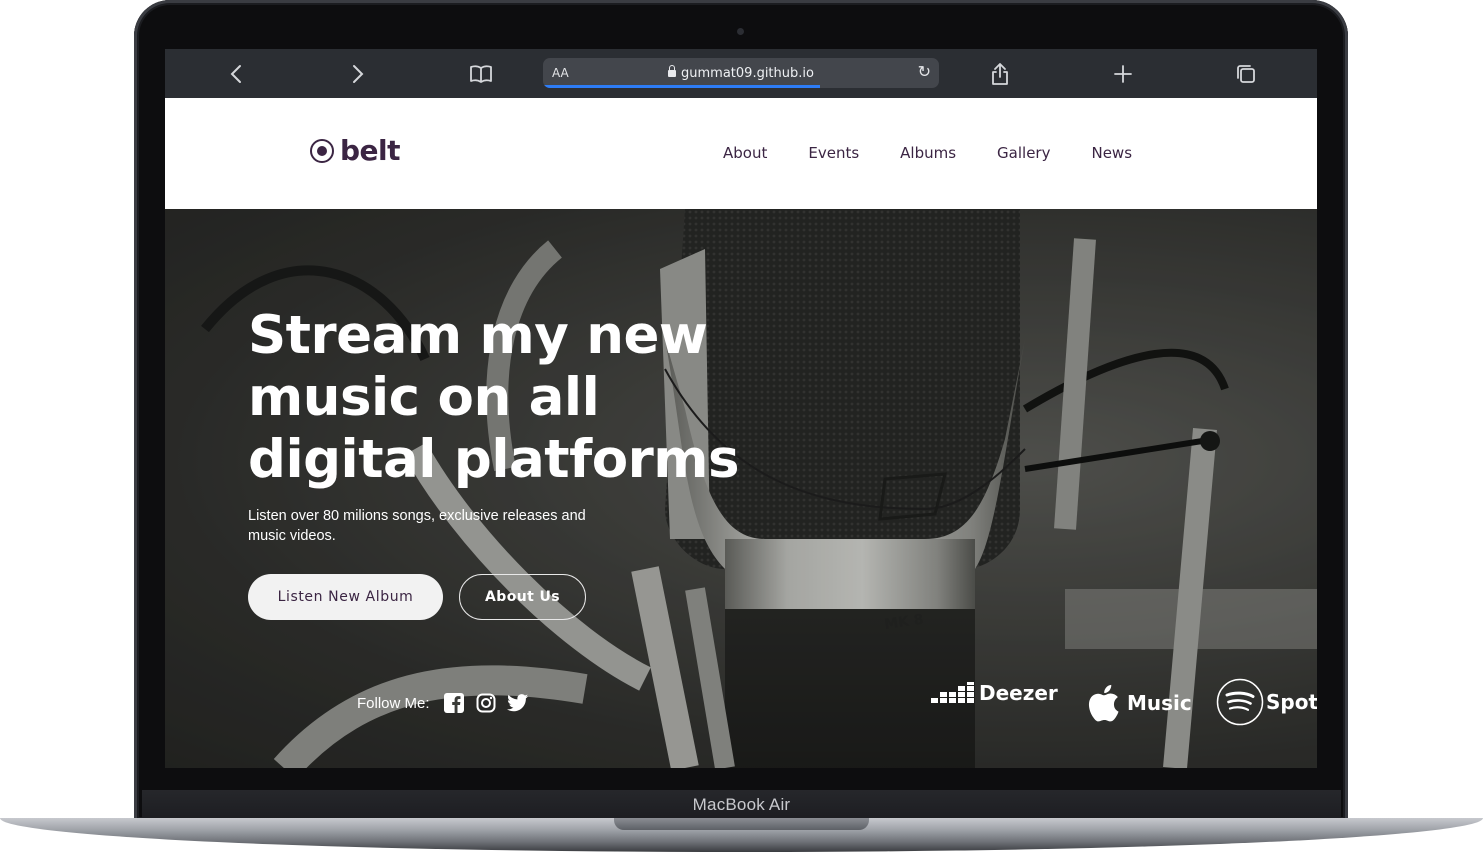 The image size is (1483, 852). I want to click on plus-icon, so click(1123, 74).